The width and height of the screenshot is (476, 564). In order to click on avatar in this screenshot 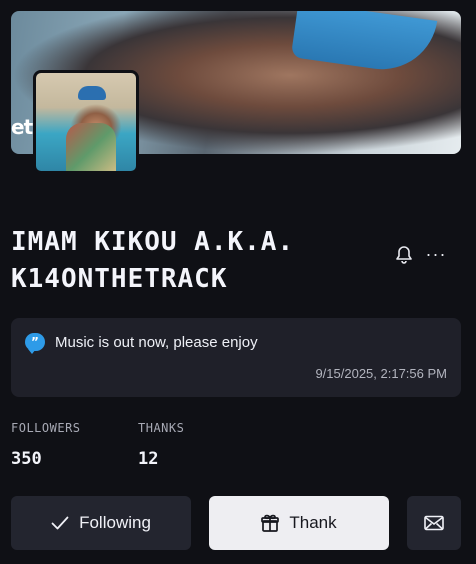, I will do `click(86, 122)`.